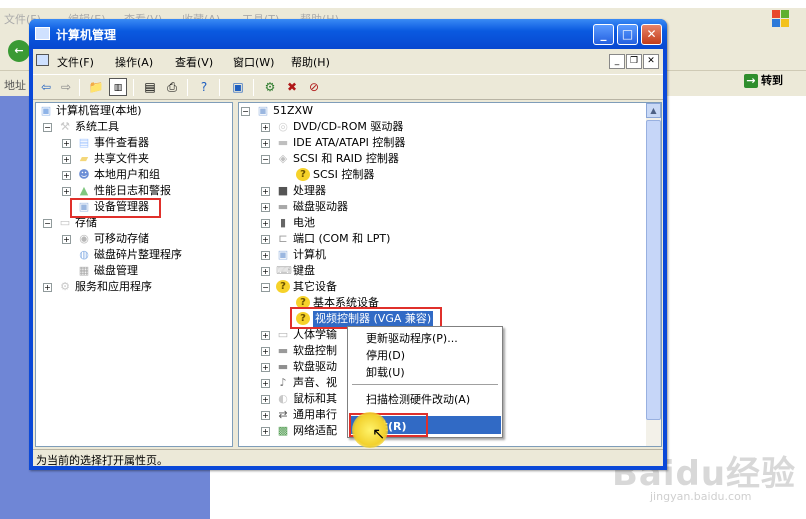  Describe the element at coordinates (253, 62) in the screenshot. I see `menu-window: 窗口(W)` at that location.